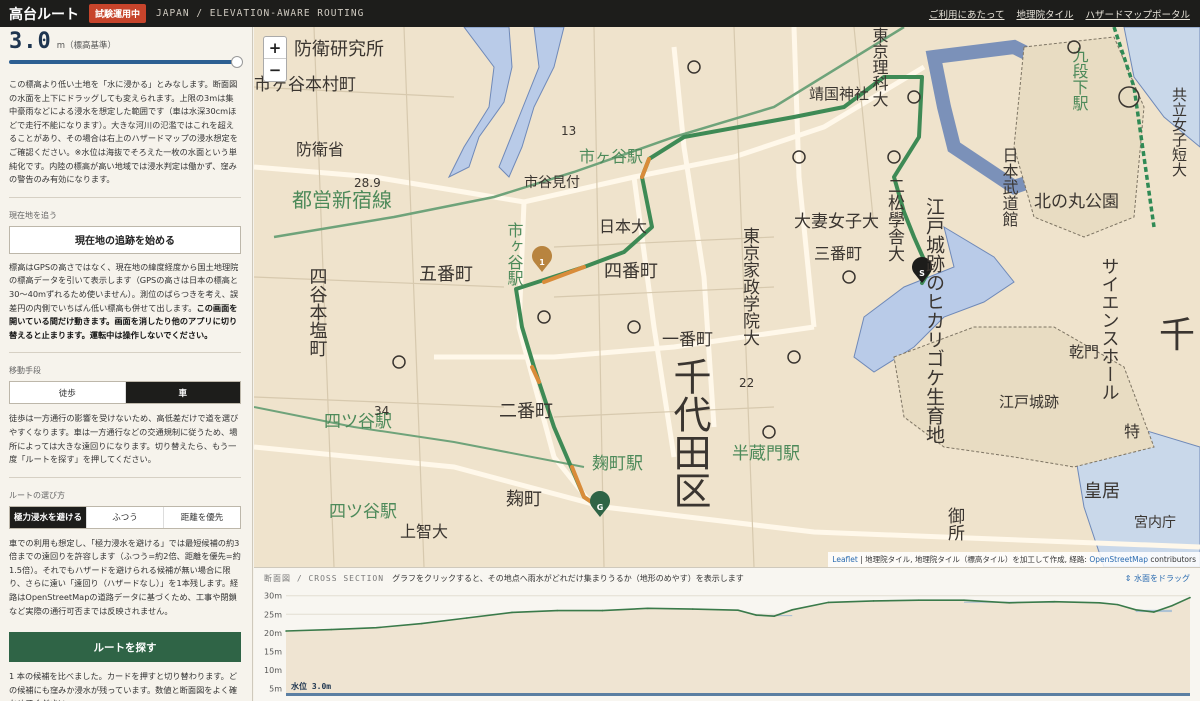 The width and height of the screenshot is (1200, 701). I want to click on map-label: 四番町, so click(631, 271).